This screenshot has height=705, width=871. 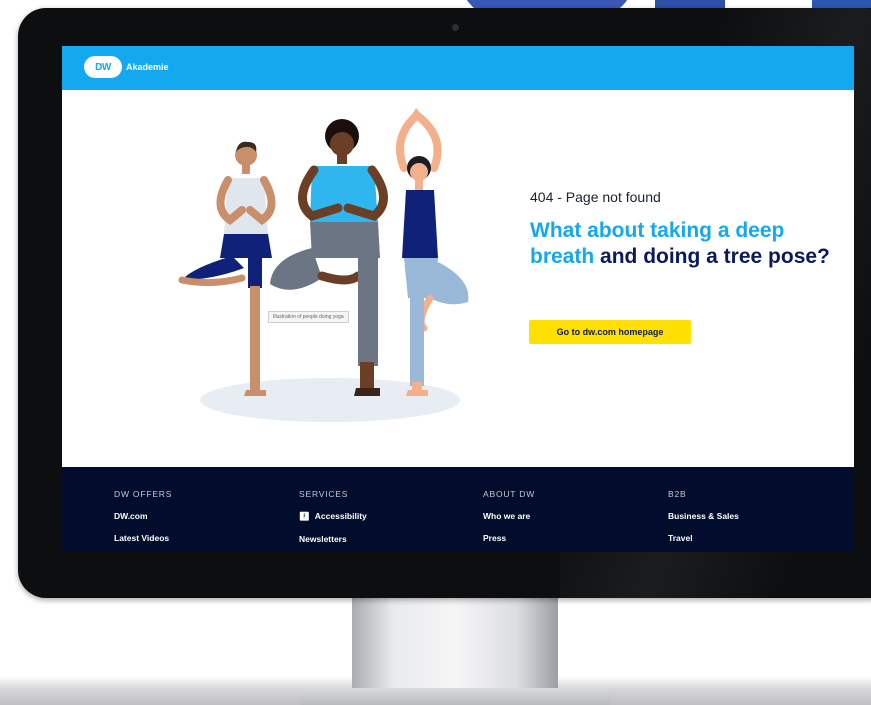 What do you see at coordinates (455, 646) in the screenshot?
I see `monitor-stand` at bounding box center [455, 646].